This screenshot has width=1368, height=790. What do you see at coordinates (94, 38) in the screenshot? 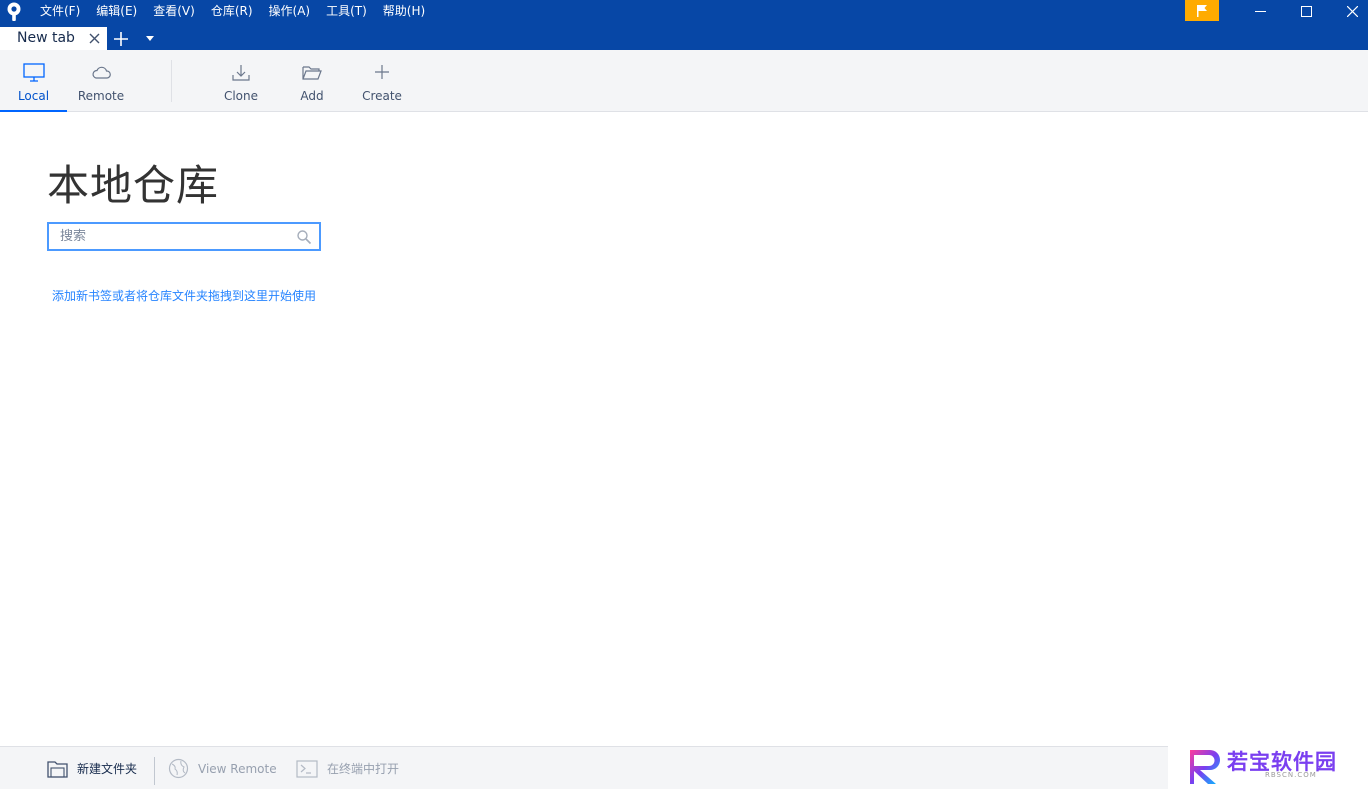
I see `tab-close-icon` at bounding box center [94, 38].